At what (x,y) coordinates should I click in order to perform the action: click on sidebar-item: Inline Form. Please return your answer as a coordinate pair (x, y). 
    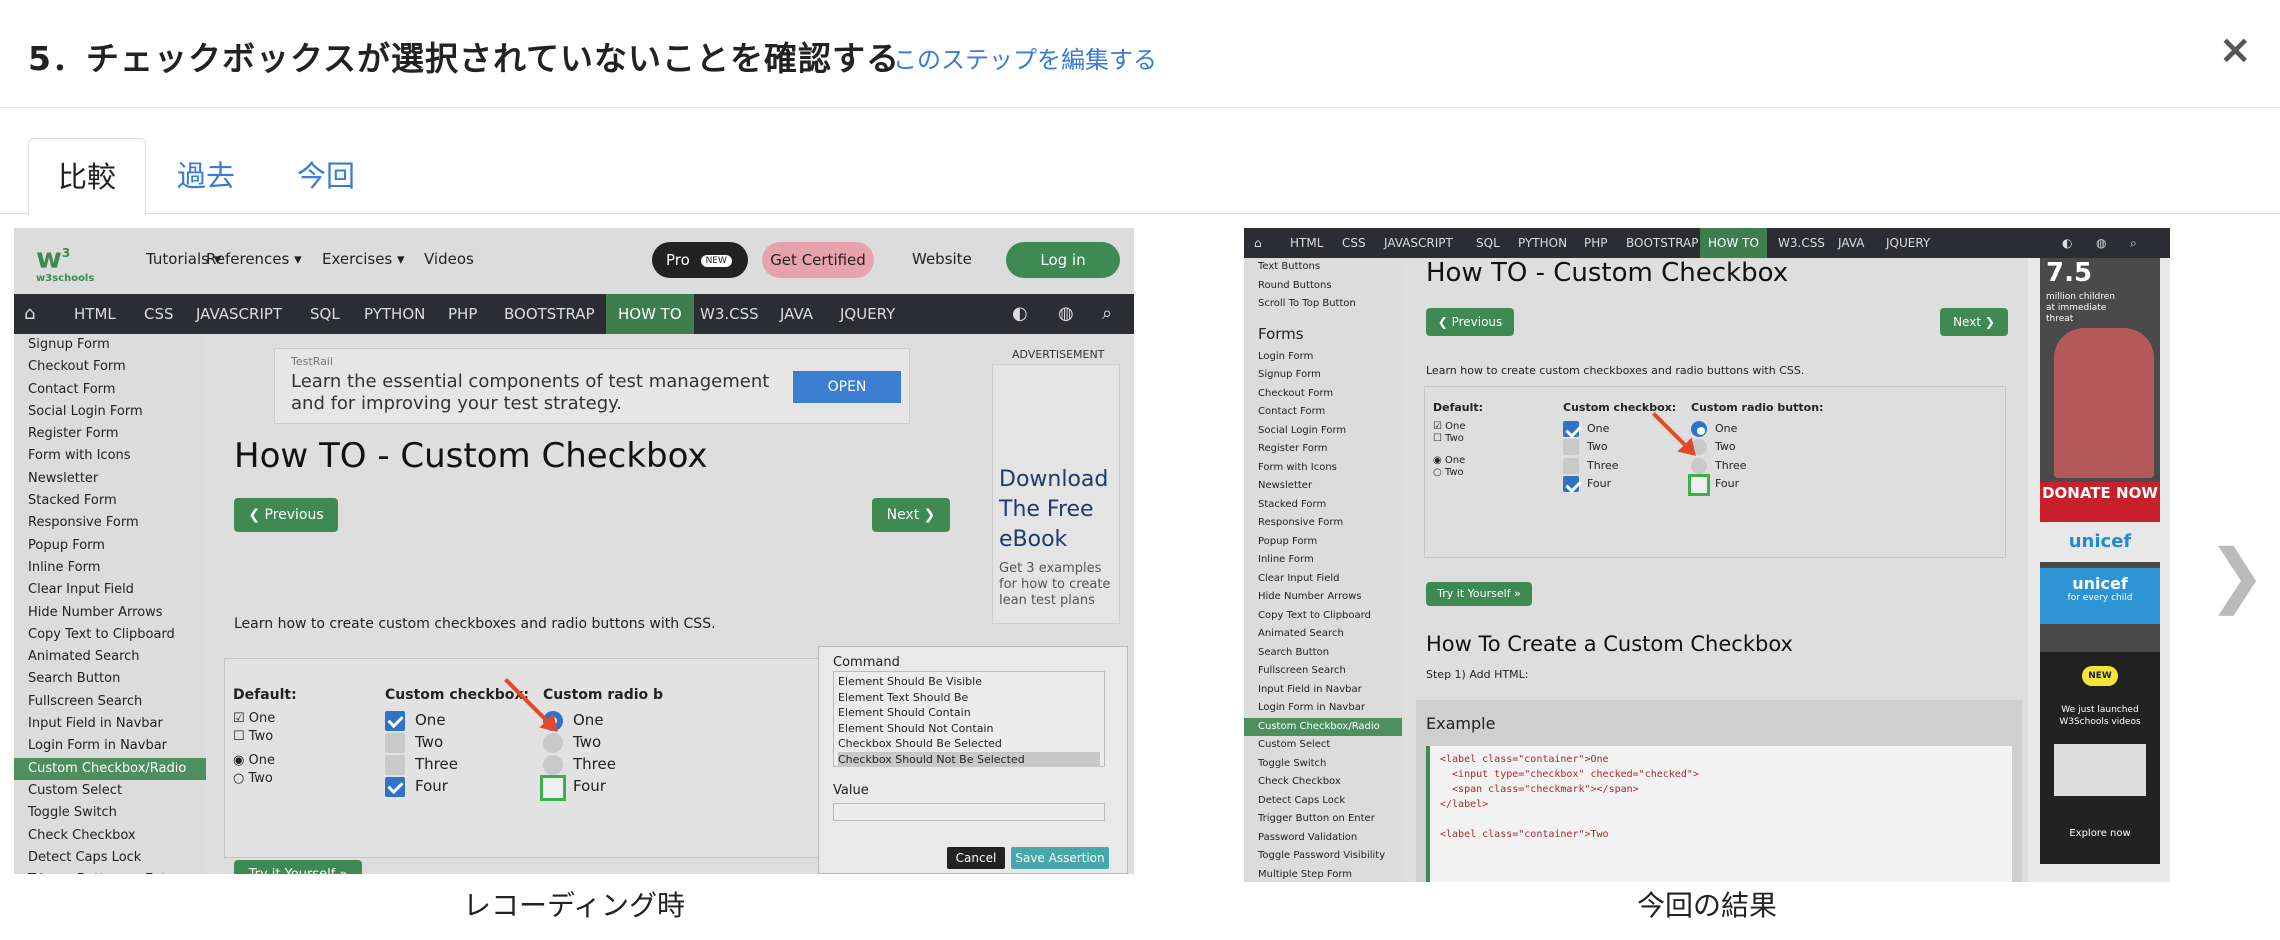
    Looking at the image, I should click on (110, 568).